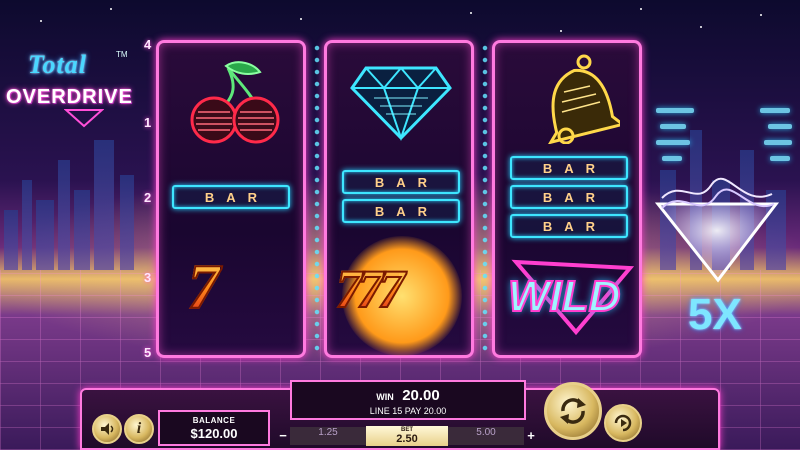 The width and height of the screenshot is (800, 450). Describe the element at coordinates (531, 436) in the screenshot. I see `bet-increase-button: +` at that location.